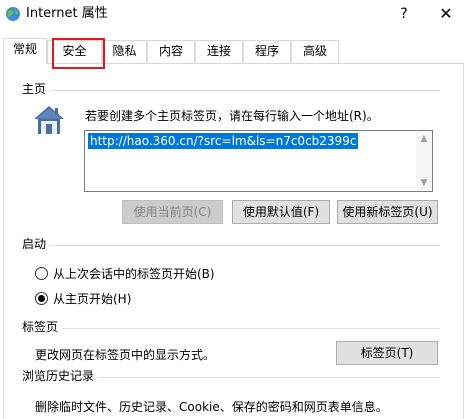 The height and width of the screenshot is (419, 464). What do you see at coordinates (231, 245) in the screenshot?
I see `startup-group-divider` at bounding box center [231, 245].